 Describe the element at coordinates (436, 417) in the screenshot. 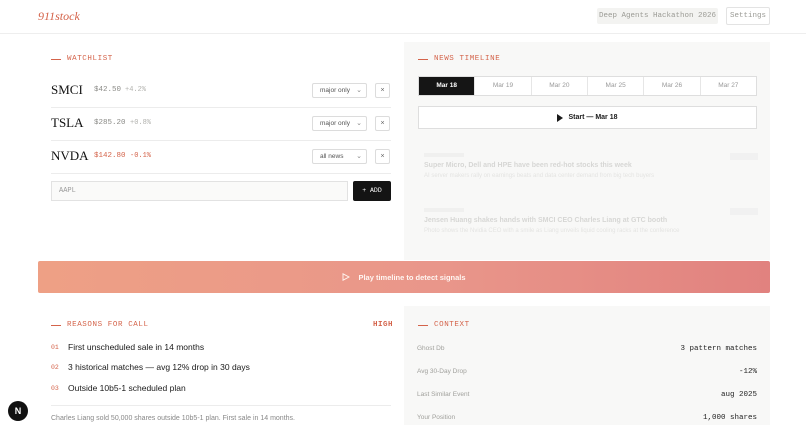

I see `context-key: Your Position` at that location.